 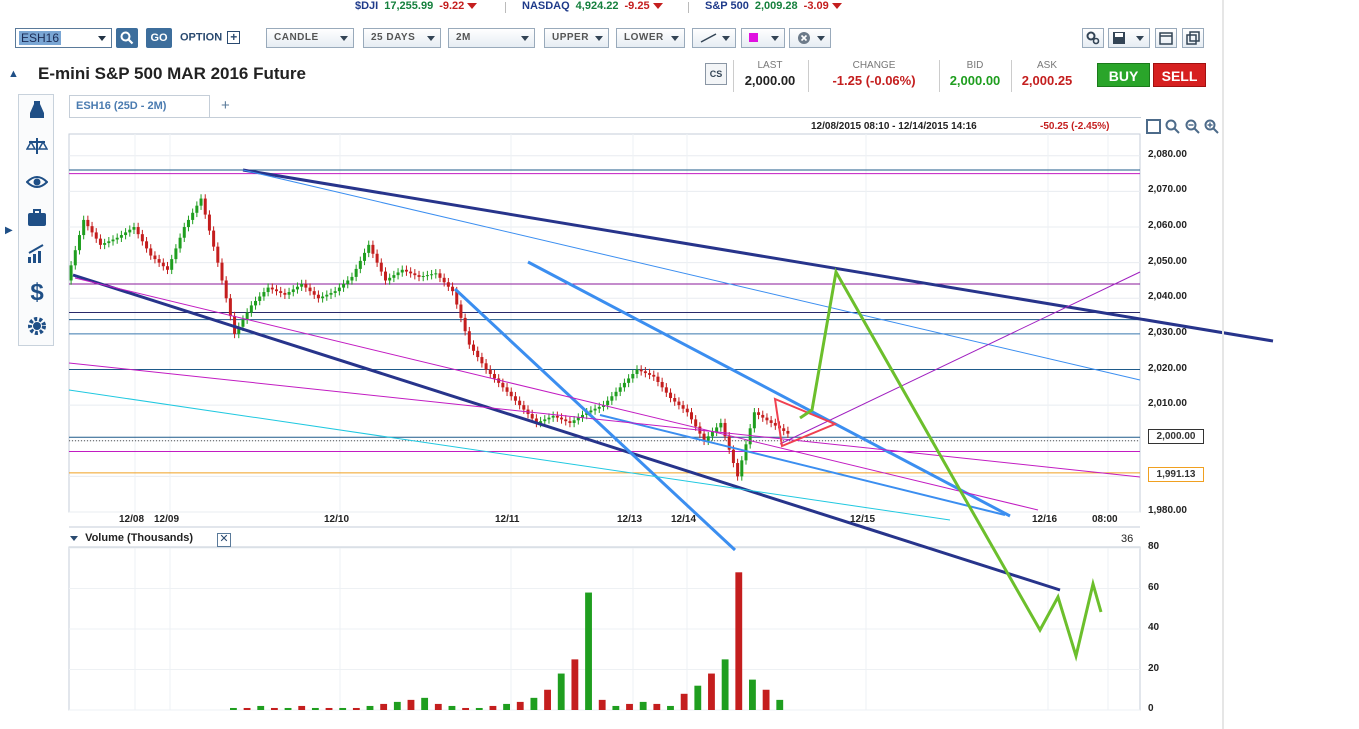 I want to click on time-tick-label: 12/14, so click(x=684, y=519).